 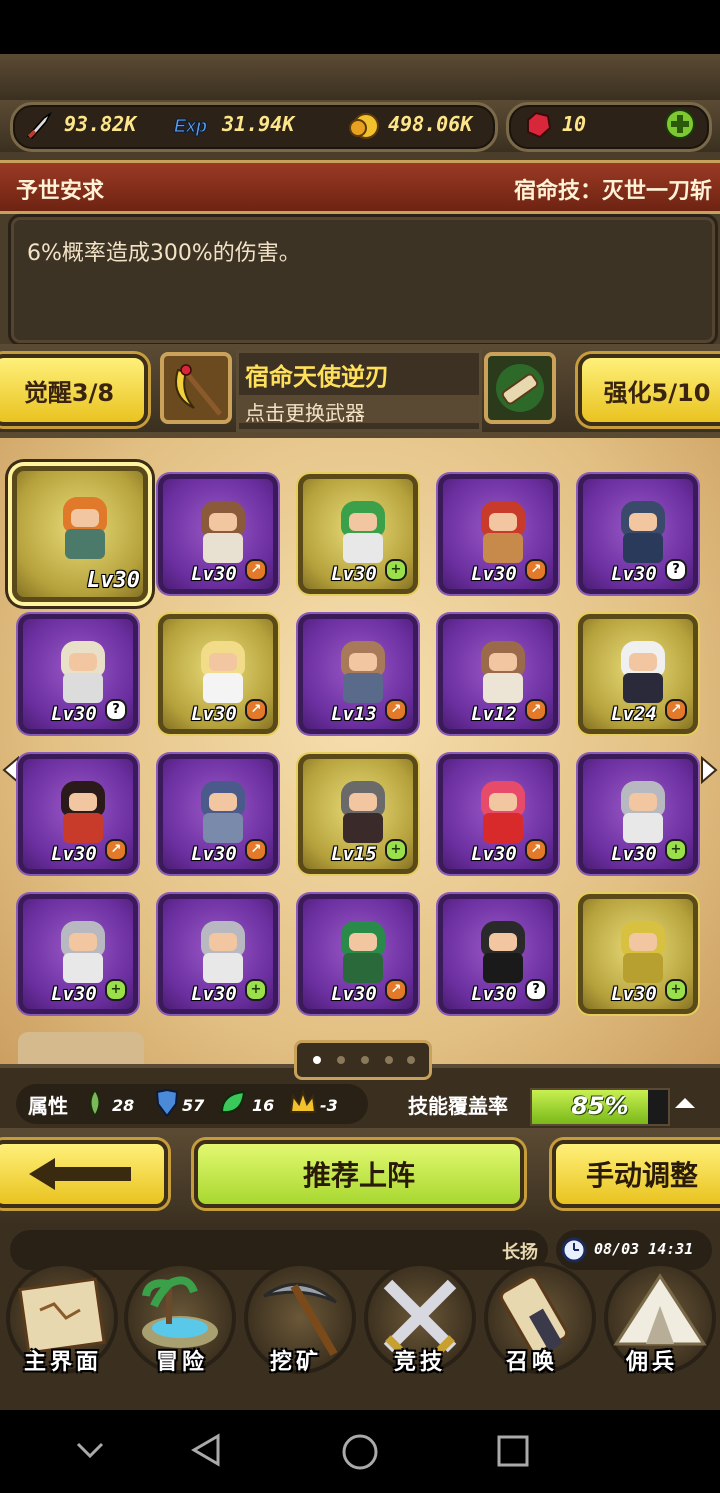 I want to click on hero-card: Lv15 +, so click(x=358, y=814).